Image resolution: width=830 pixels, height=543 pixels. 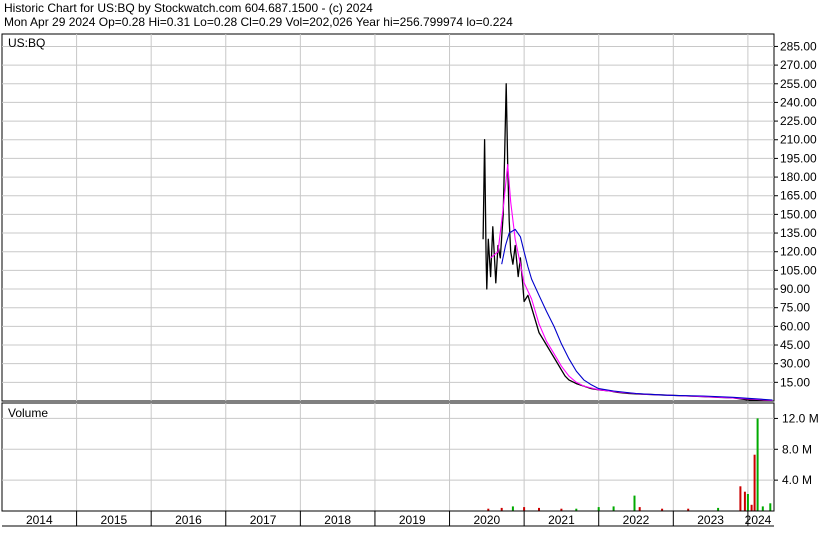 What do you see at coordinates (798, 177) in the screenshot?
I see `y-tick-label: 180.00` at bounding box center [798, 177].